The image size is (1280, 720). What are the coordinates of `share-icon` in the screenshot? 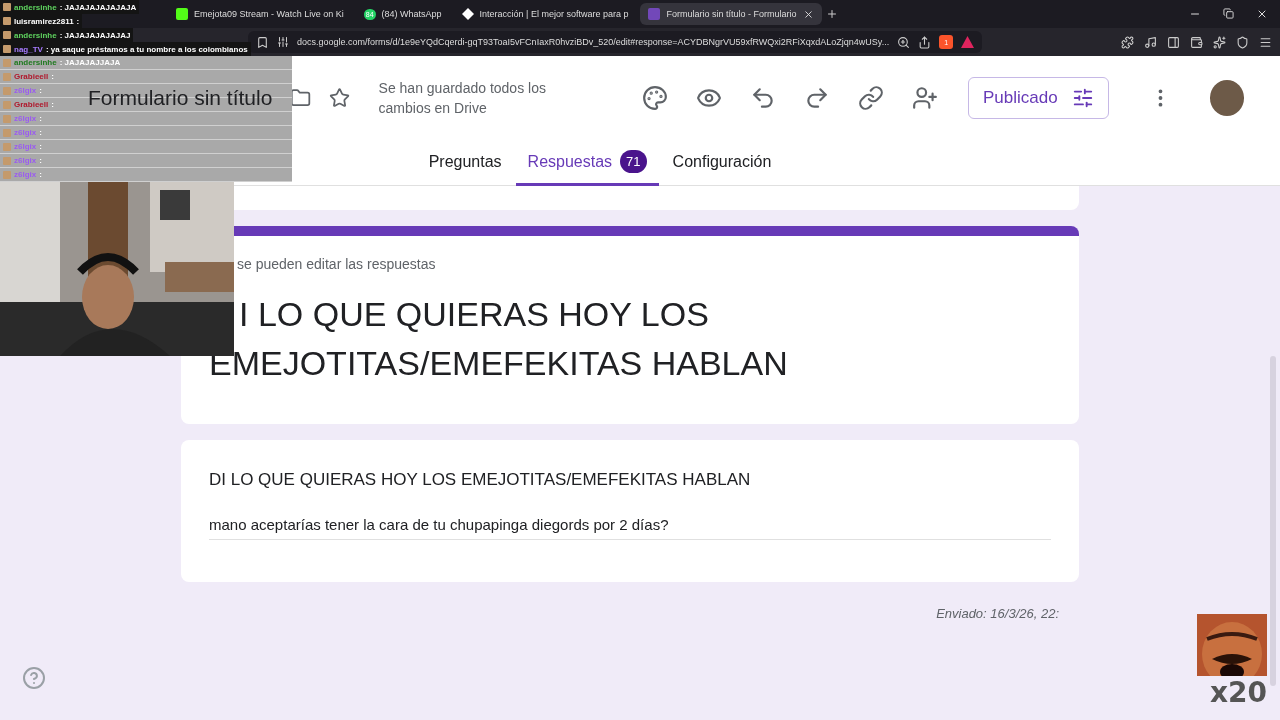 It's located at (925, 42).